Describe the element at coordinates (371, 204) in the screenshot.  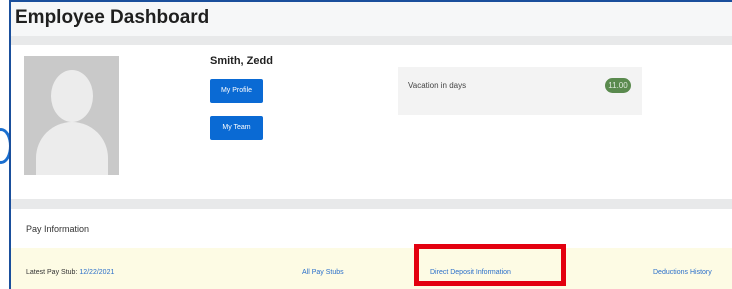
I see `section-divider` at that location.